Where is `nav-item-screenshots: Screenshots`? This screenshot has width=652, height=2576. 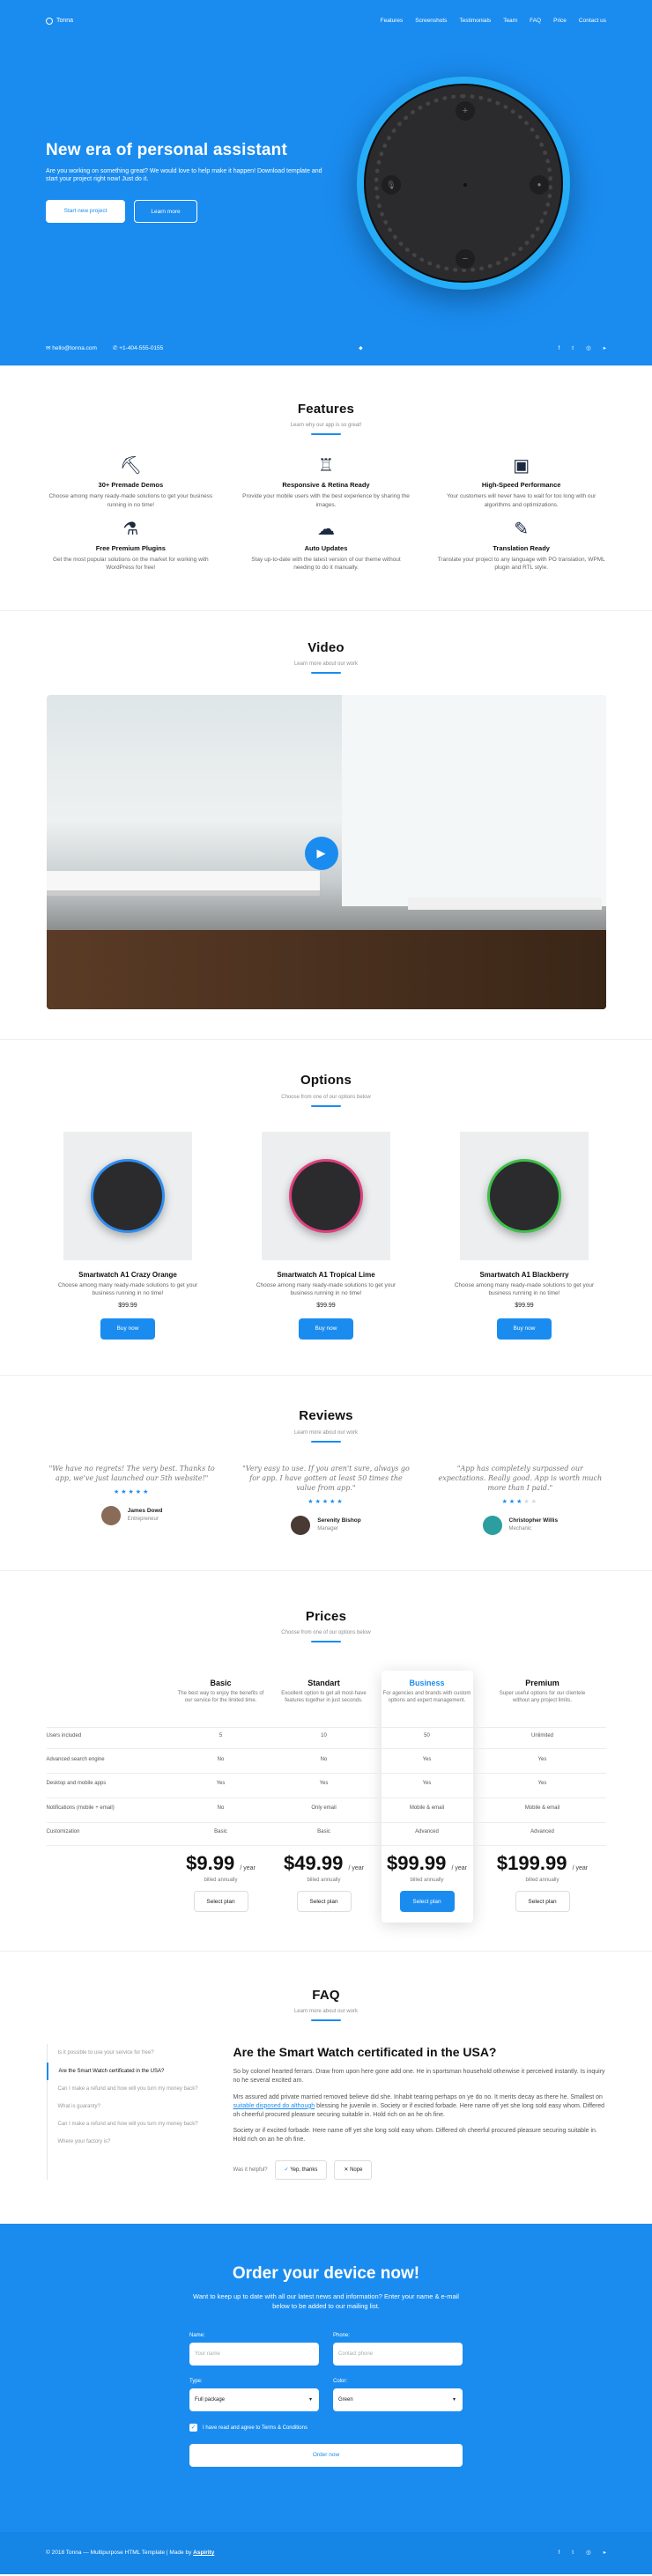 nav-item-screenshots: Screenshots is located at coordinates (431, 22).